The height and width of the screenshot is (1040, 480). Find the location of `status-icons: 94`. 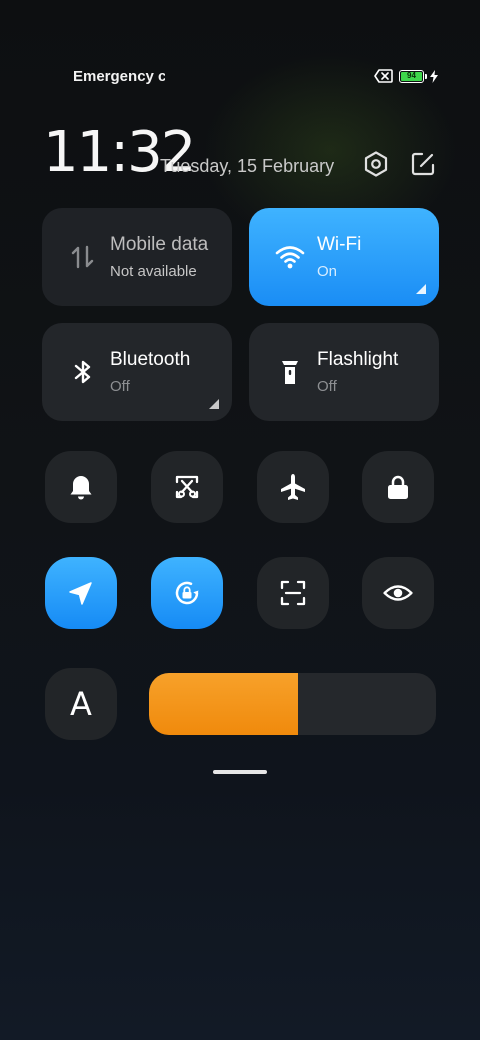

status-icons: 94 is located at coordinates (406, 76).